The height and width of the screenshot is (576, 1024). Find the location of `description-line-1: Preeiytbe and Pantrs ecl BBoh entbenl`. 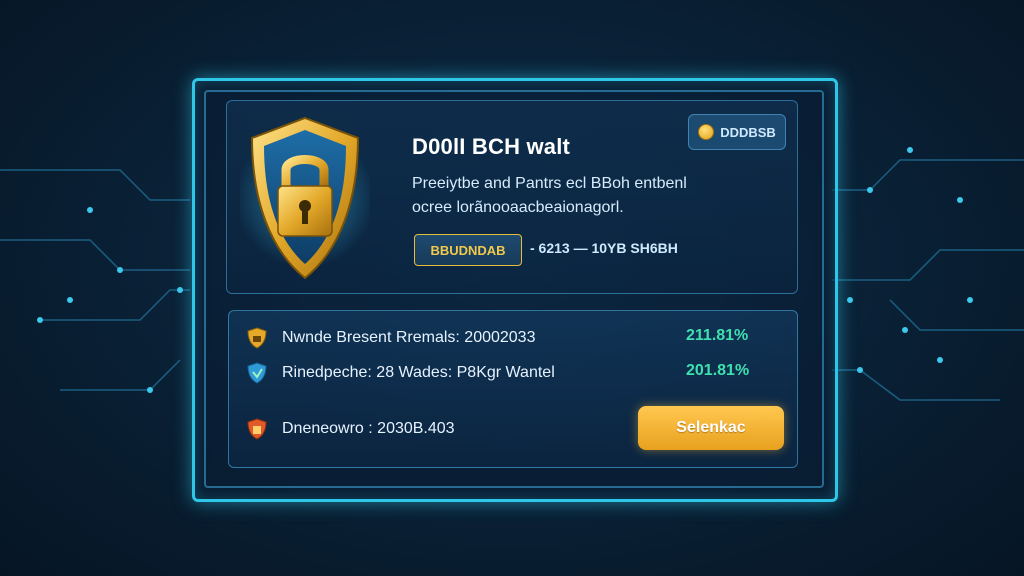

description-line-1: Preeiytbe and Pantrs ecl BBoh entbenl is located at coordinates (549, 183).